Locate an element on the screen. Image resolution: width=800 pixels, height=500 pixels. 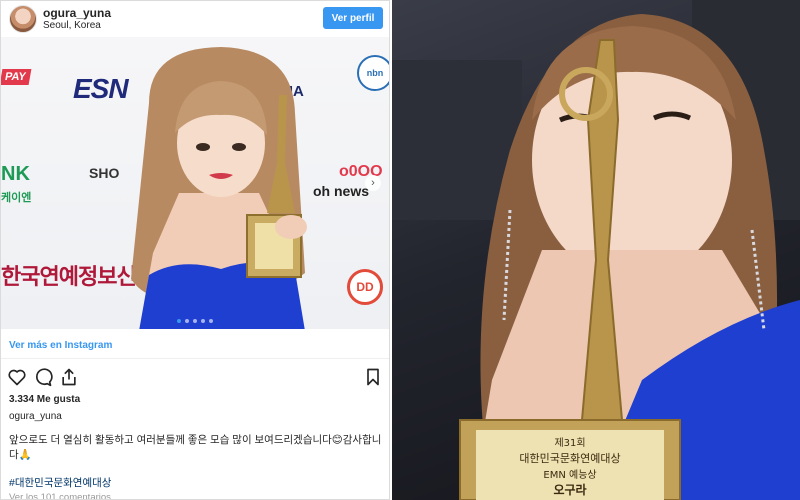
bookmark-icon is located at coordinates (373, 377).